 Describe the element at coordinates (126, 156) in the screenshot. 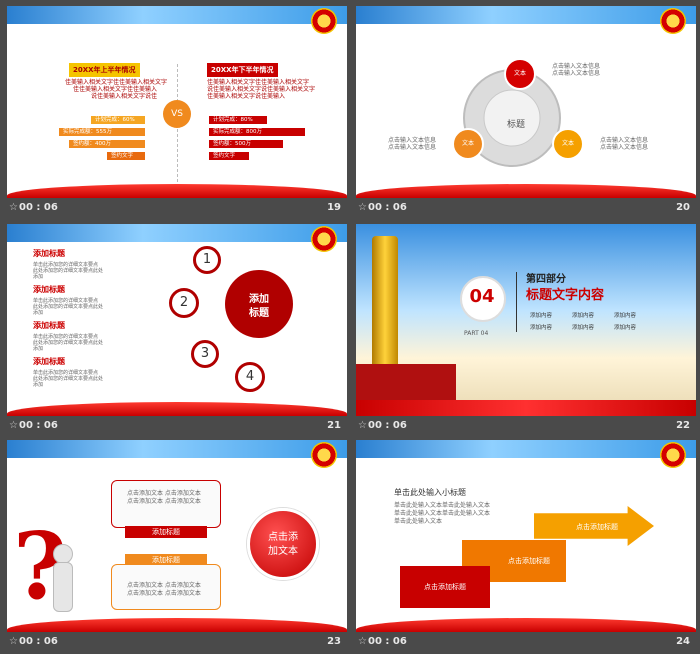

I see `left-bar-4: 签约文字` at that location.